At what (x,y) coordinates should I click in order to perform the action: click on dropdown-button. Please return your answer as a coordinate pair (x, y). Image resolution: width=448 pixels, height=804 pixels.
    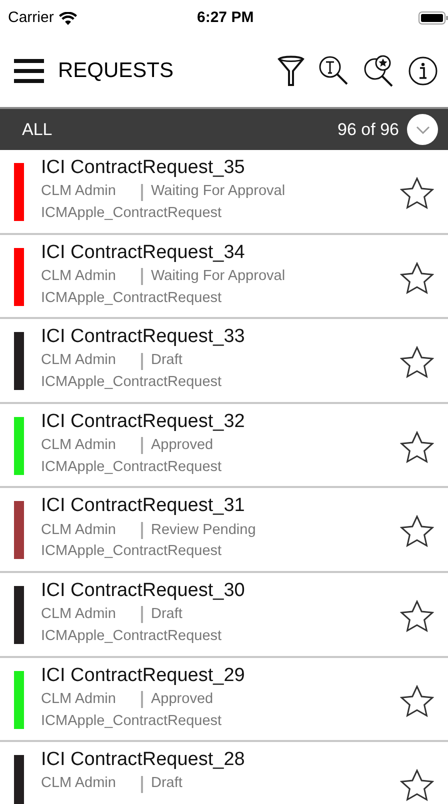
    Looking at the image, I should click on (422, 129).